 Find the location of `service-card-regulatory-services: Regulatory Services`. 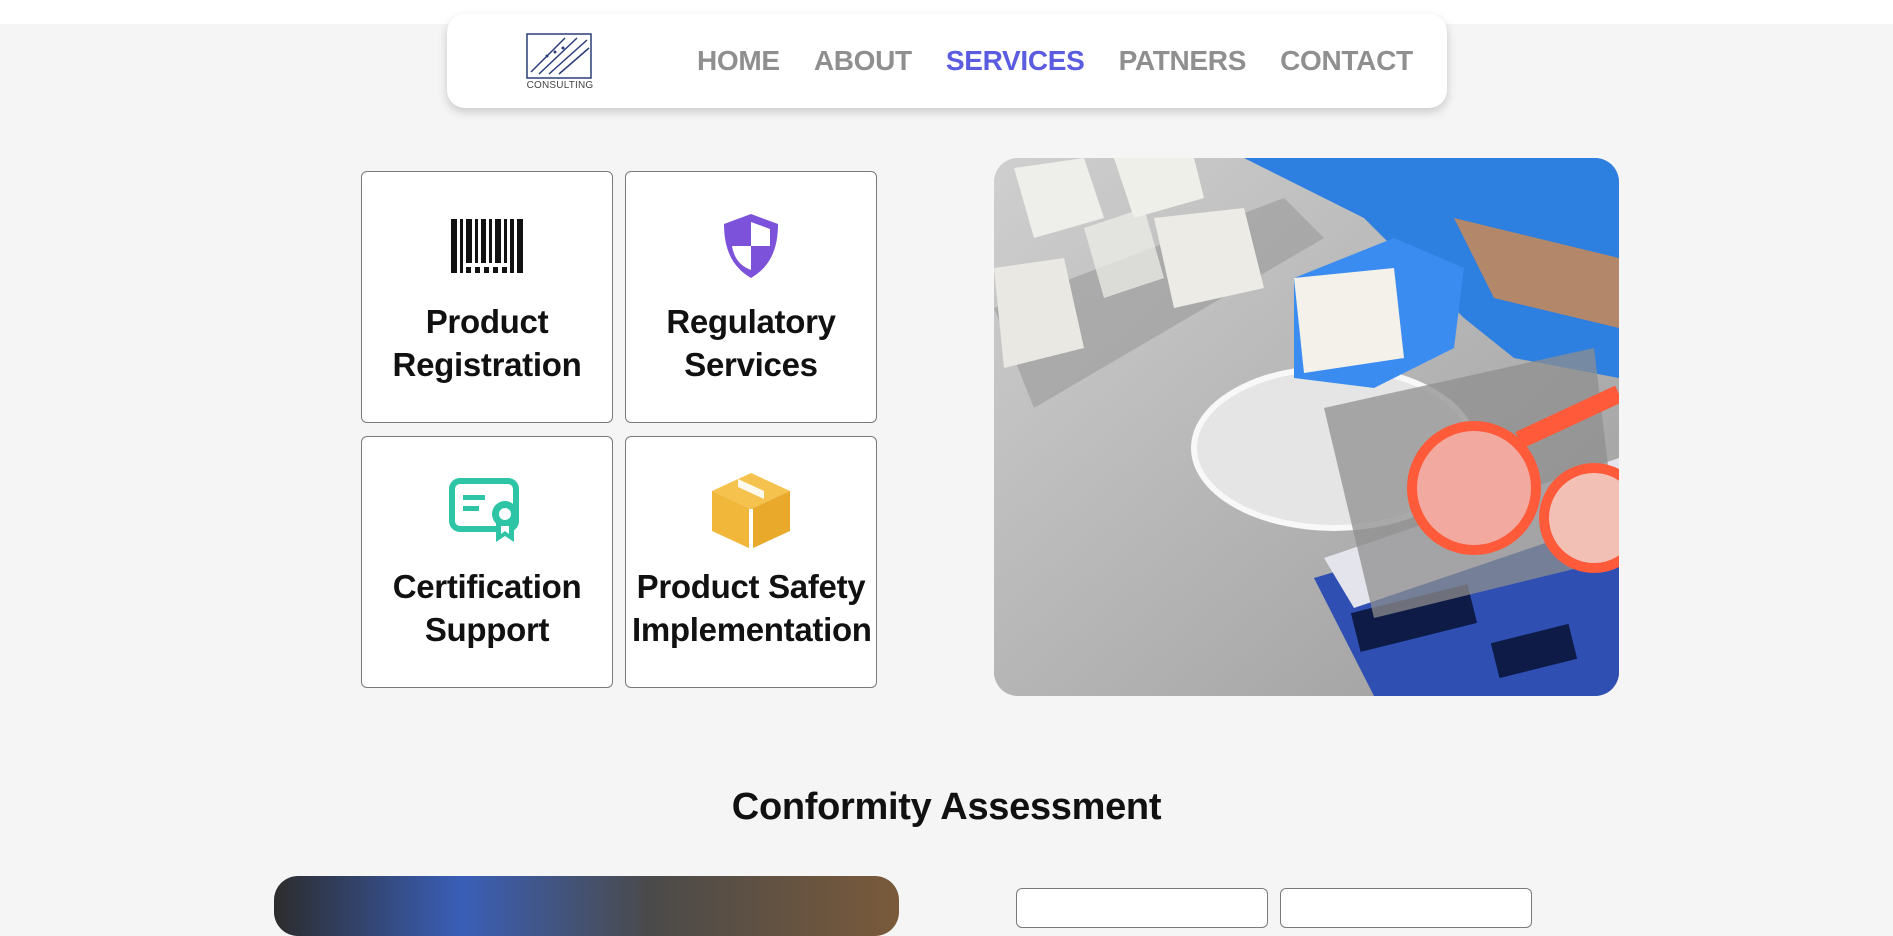

service-card-regulatory-services: Regulatory Services is located at coordinates (751, 297).